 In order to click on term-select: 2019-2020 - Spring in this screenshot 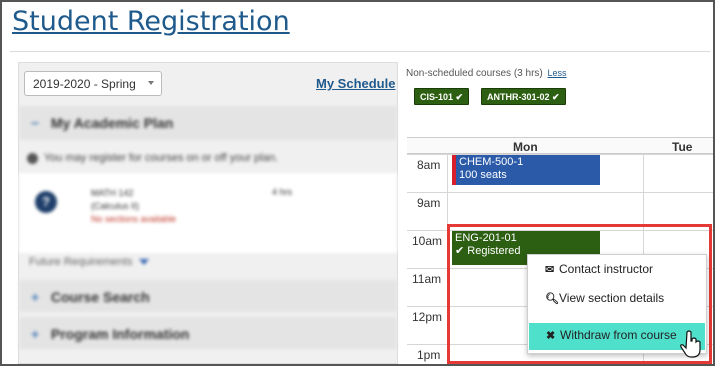, I will do `click(93, 83)`.